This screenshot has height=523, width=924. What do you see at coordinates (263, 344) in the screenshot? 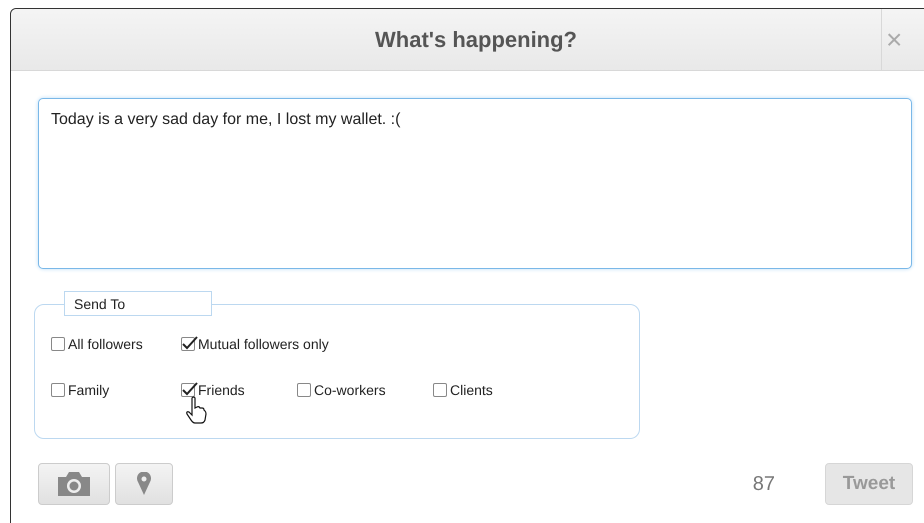
I see `checkbox-label: Mutual followers only` at bounding box center [263, 344].